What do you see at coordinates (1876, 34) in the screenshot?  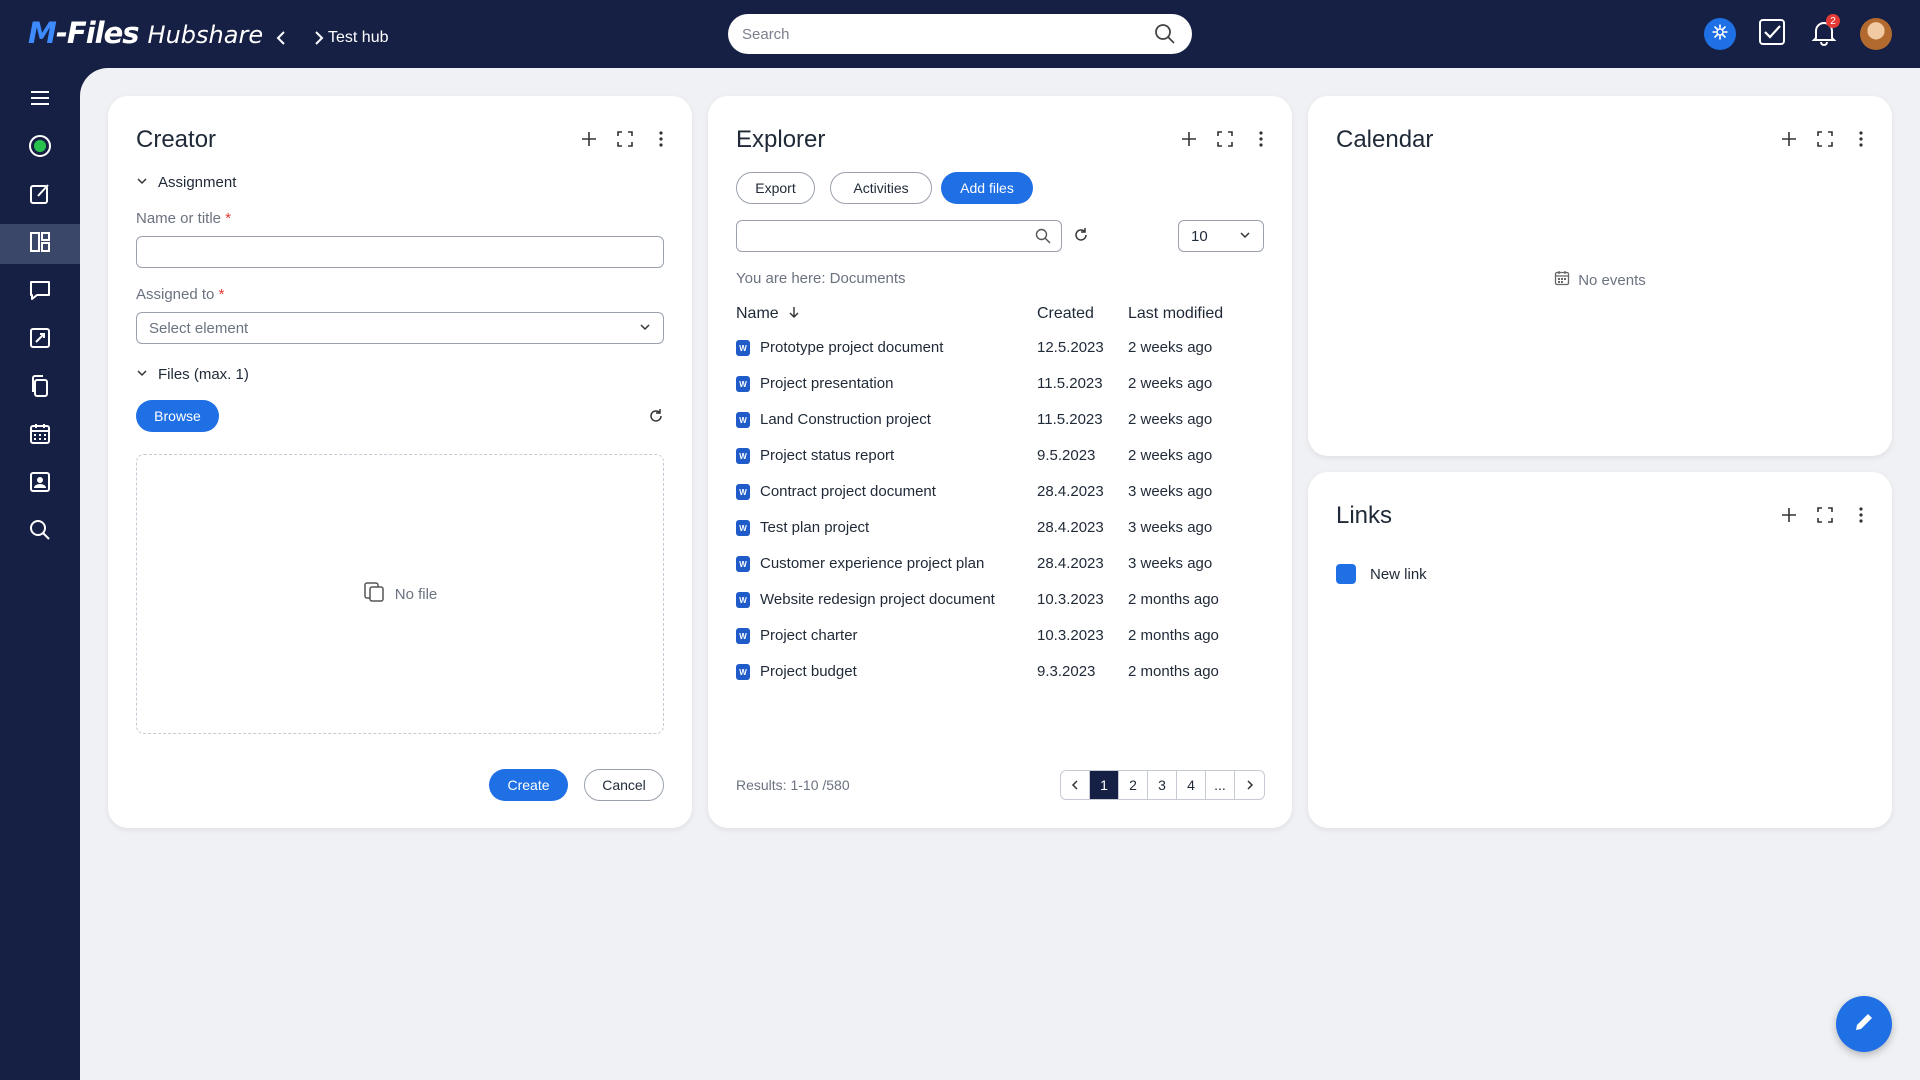 I see `user-avatar` at bounding box center [1876, 34].